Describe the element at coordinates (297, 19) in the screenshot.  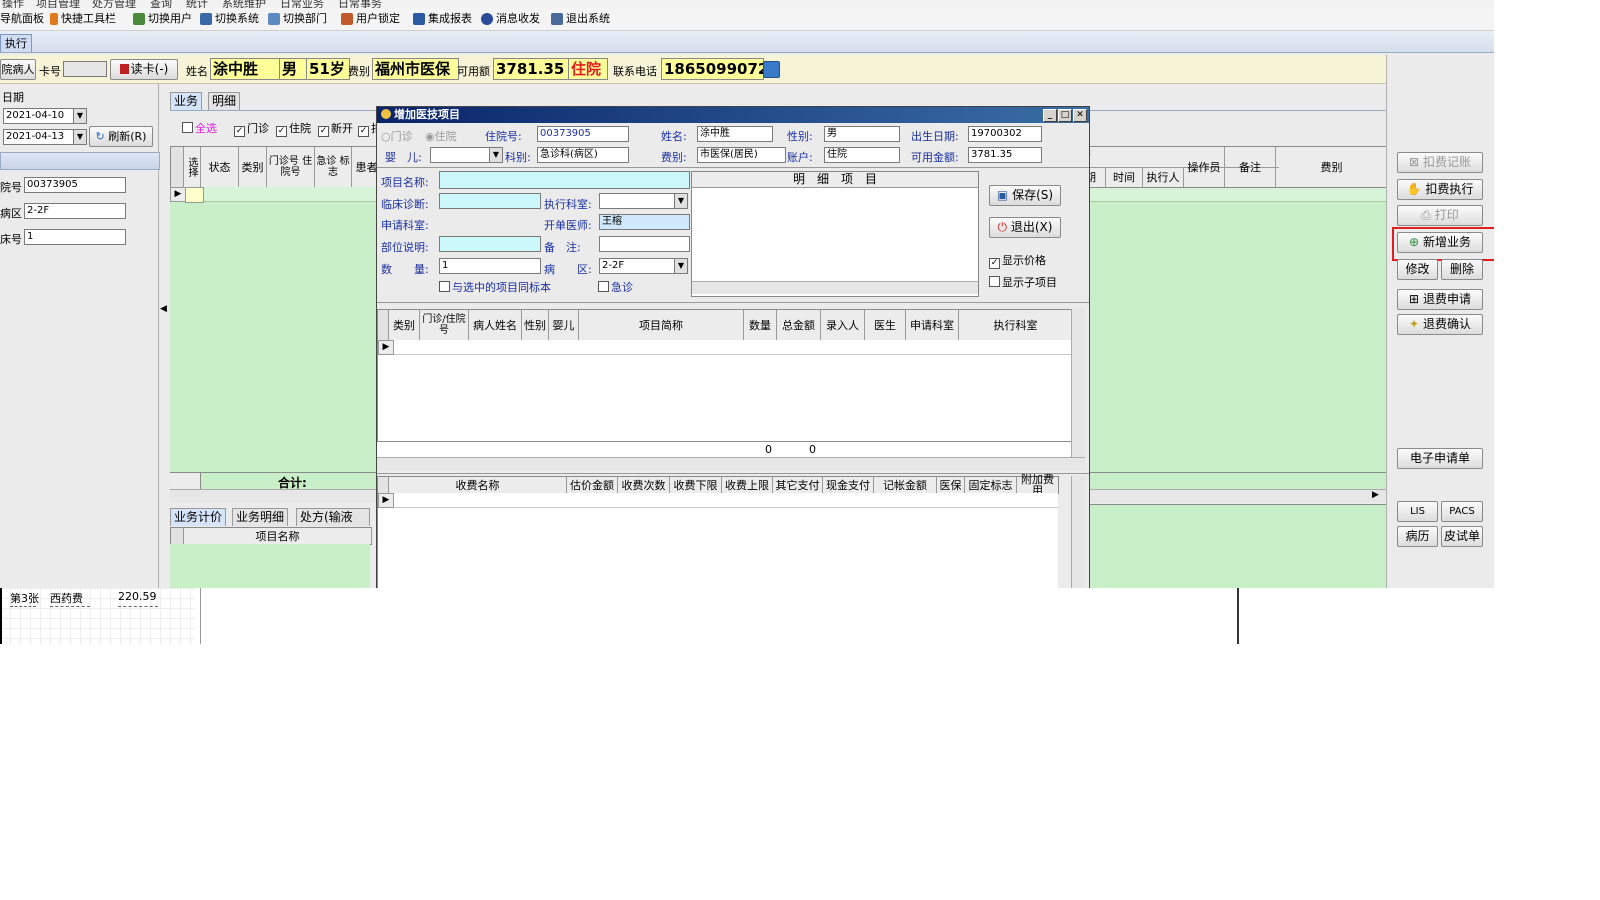
I see `toolbar-switch-dept: 切换部门` at that location.